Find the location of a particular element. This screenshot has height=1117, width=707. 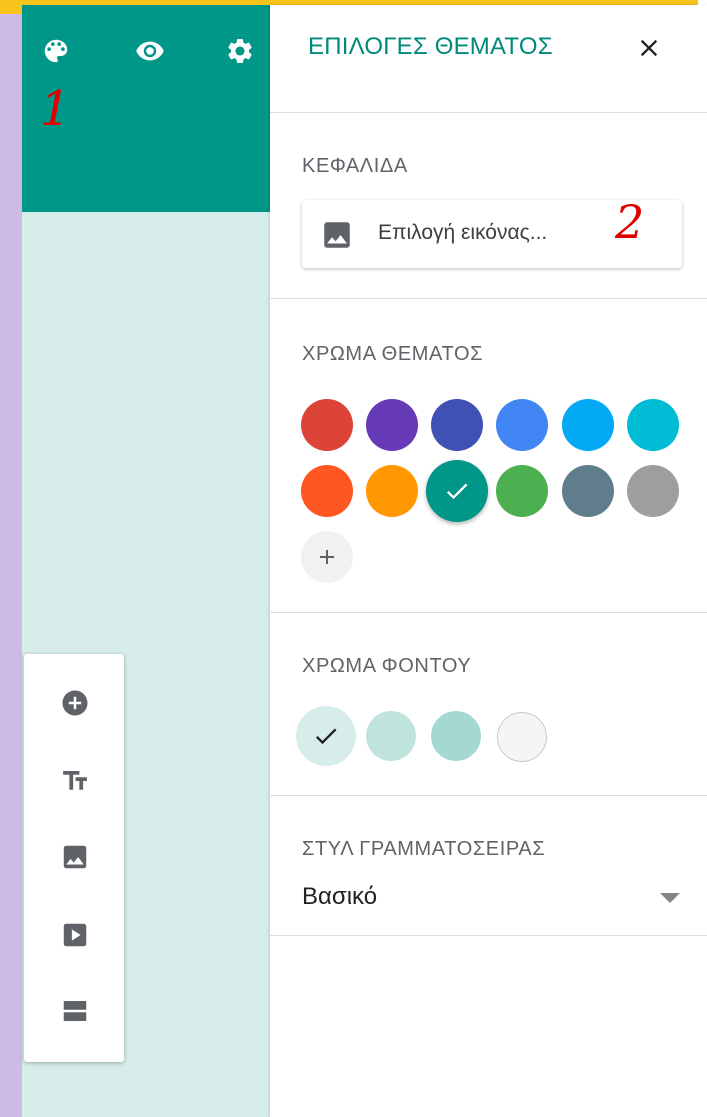

annotation-number-2: 2 is located at coordinates (630, 222).